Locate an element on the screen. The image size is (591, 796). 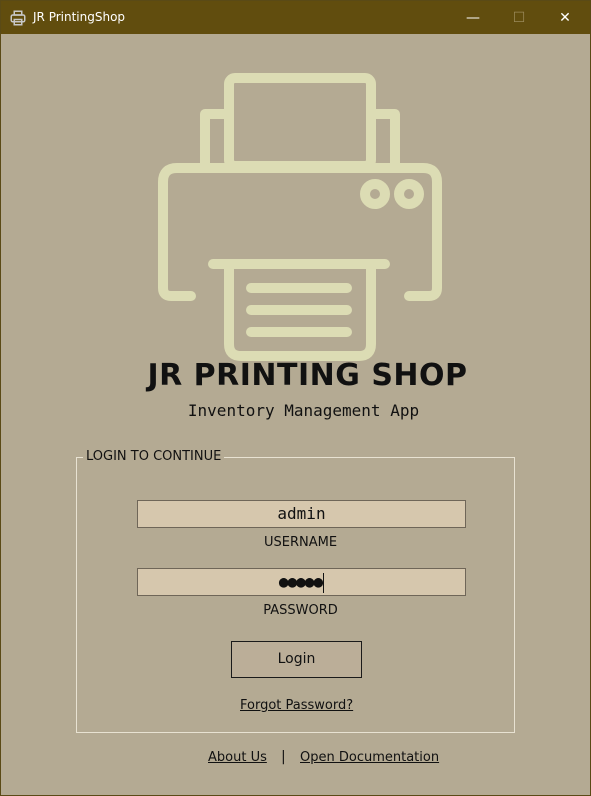
username-value: admin is located at coordinates (301, 513).